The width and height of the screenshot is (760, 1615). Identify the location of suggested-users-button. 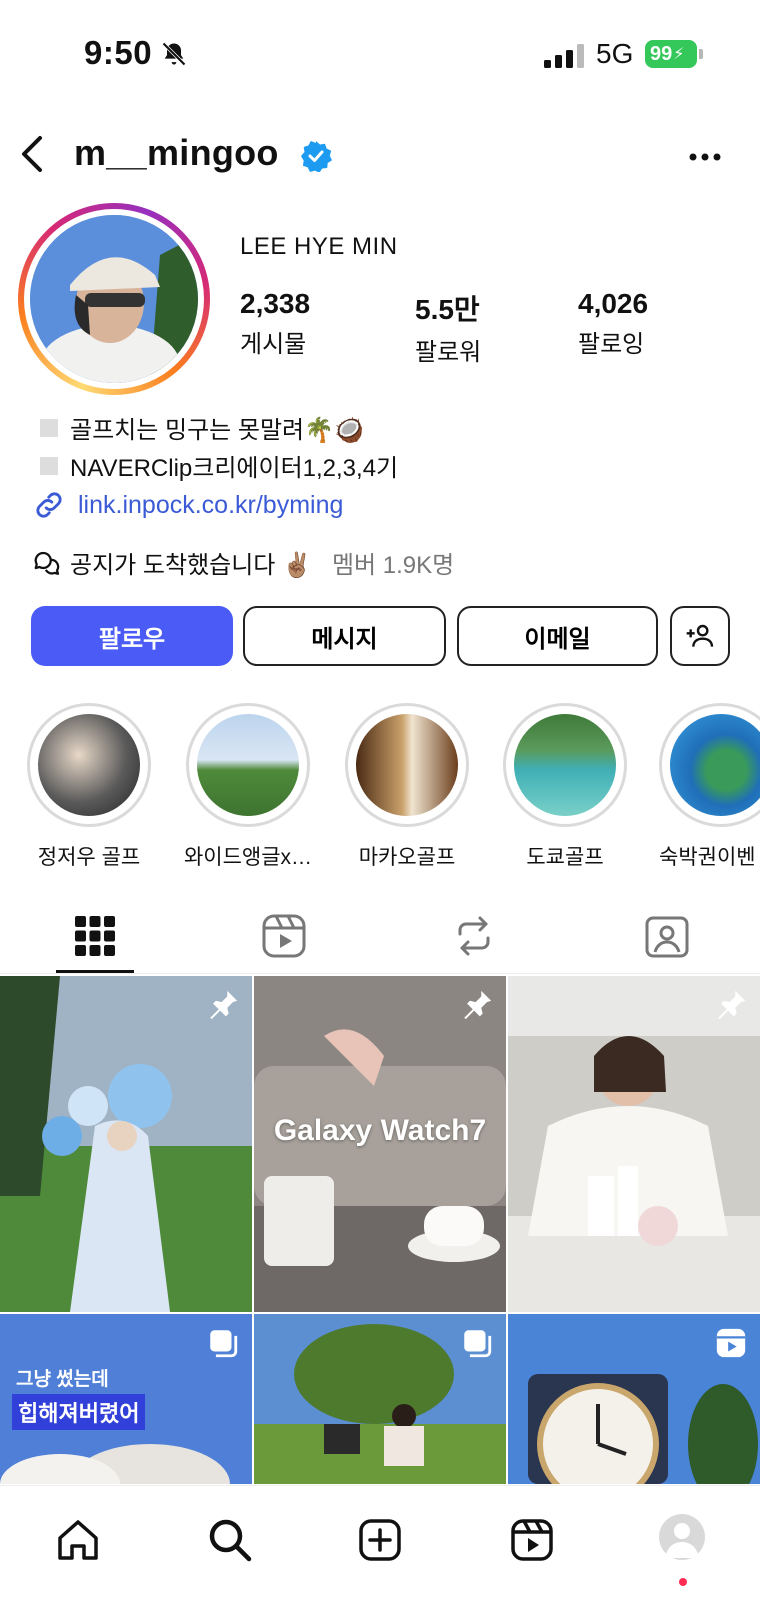
(700, 636).